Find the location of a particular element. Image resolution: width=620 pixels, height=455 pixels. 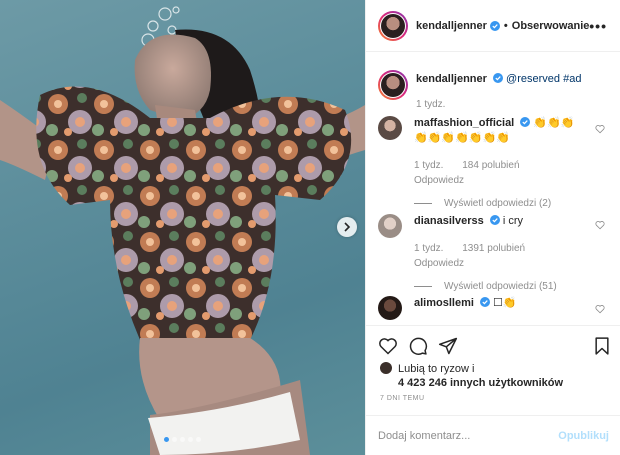

comment-input is located at coordinates (458, 435).